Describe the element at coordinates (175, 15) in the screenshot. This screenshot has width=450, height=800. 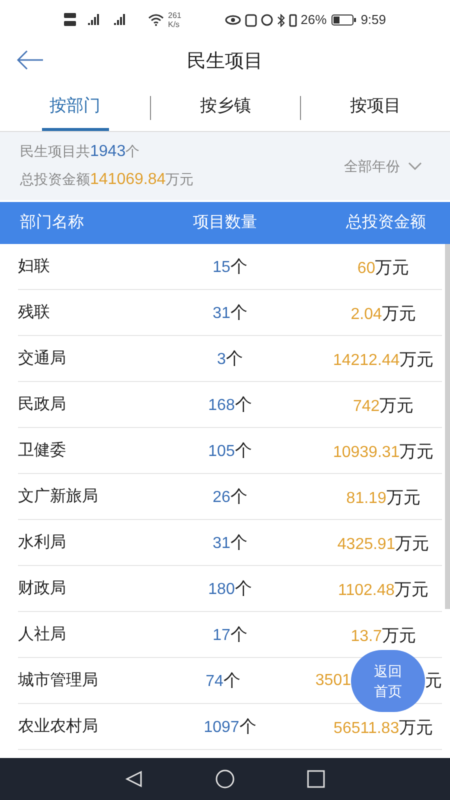
I see `network-speed: 261` at that location.